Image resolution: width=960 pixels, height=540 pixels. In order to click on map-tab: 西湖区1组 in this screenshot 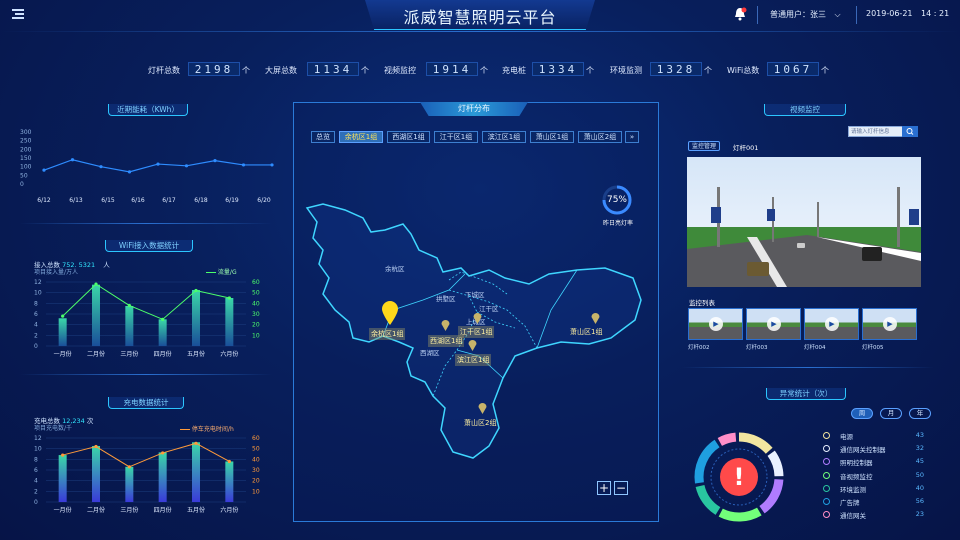, I will do `click(408, 137)`.